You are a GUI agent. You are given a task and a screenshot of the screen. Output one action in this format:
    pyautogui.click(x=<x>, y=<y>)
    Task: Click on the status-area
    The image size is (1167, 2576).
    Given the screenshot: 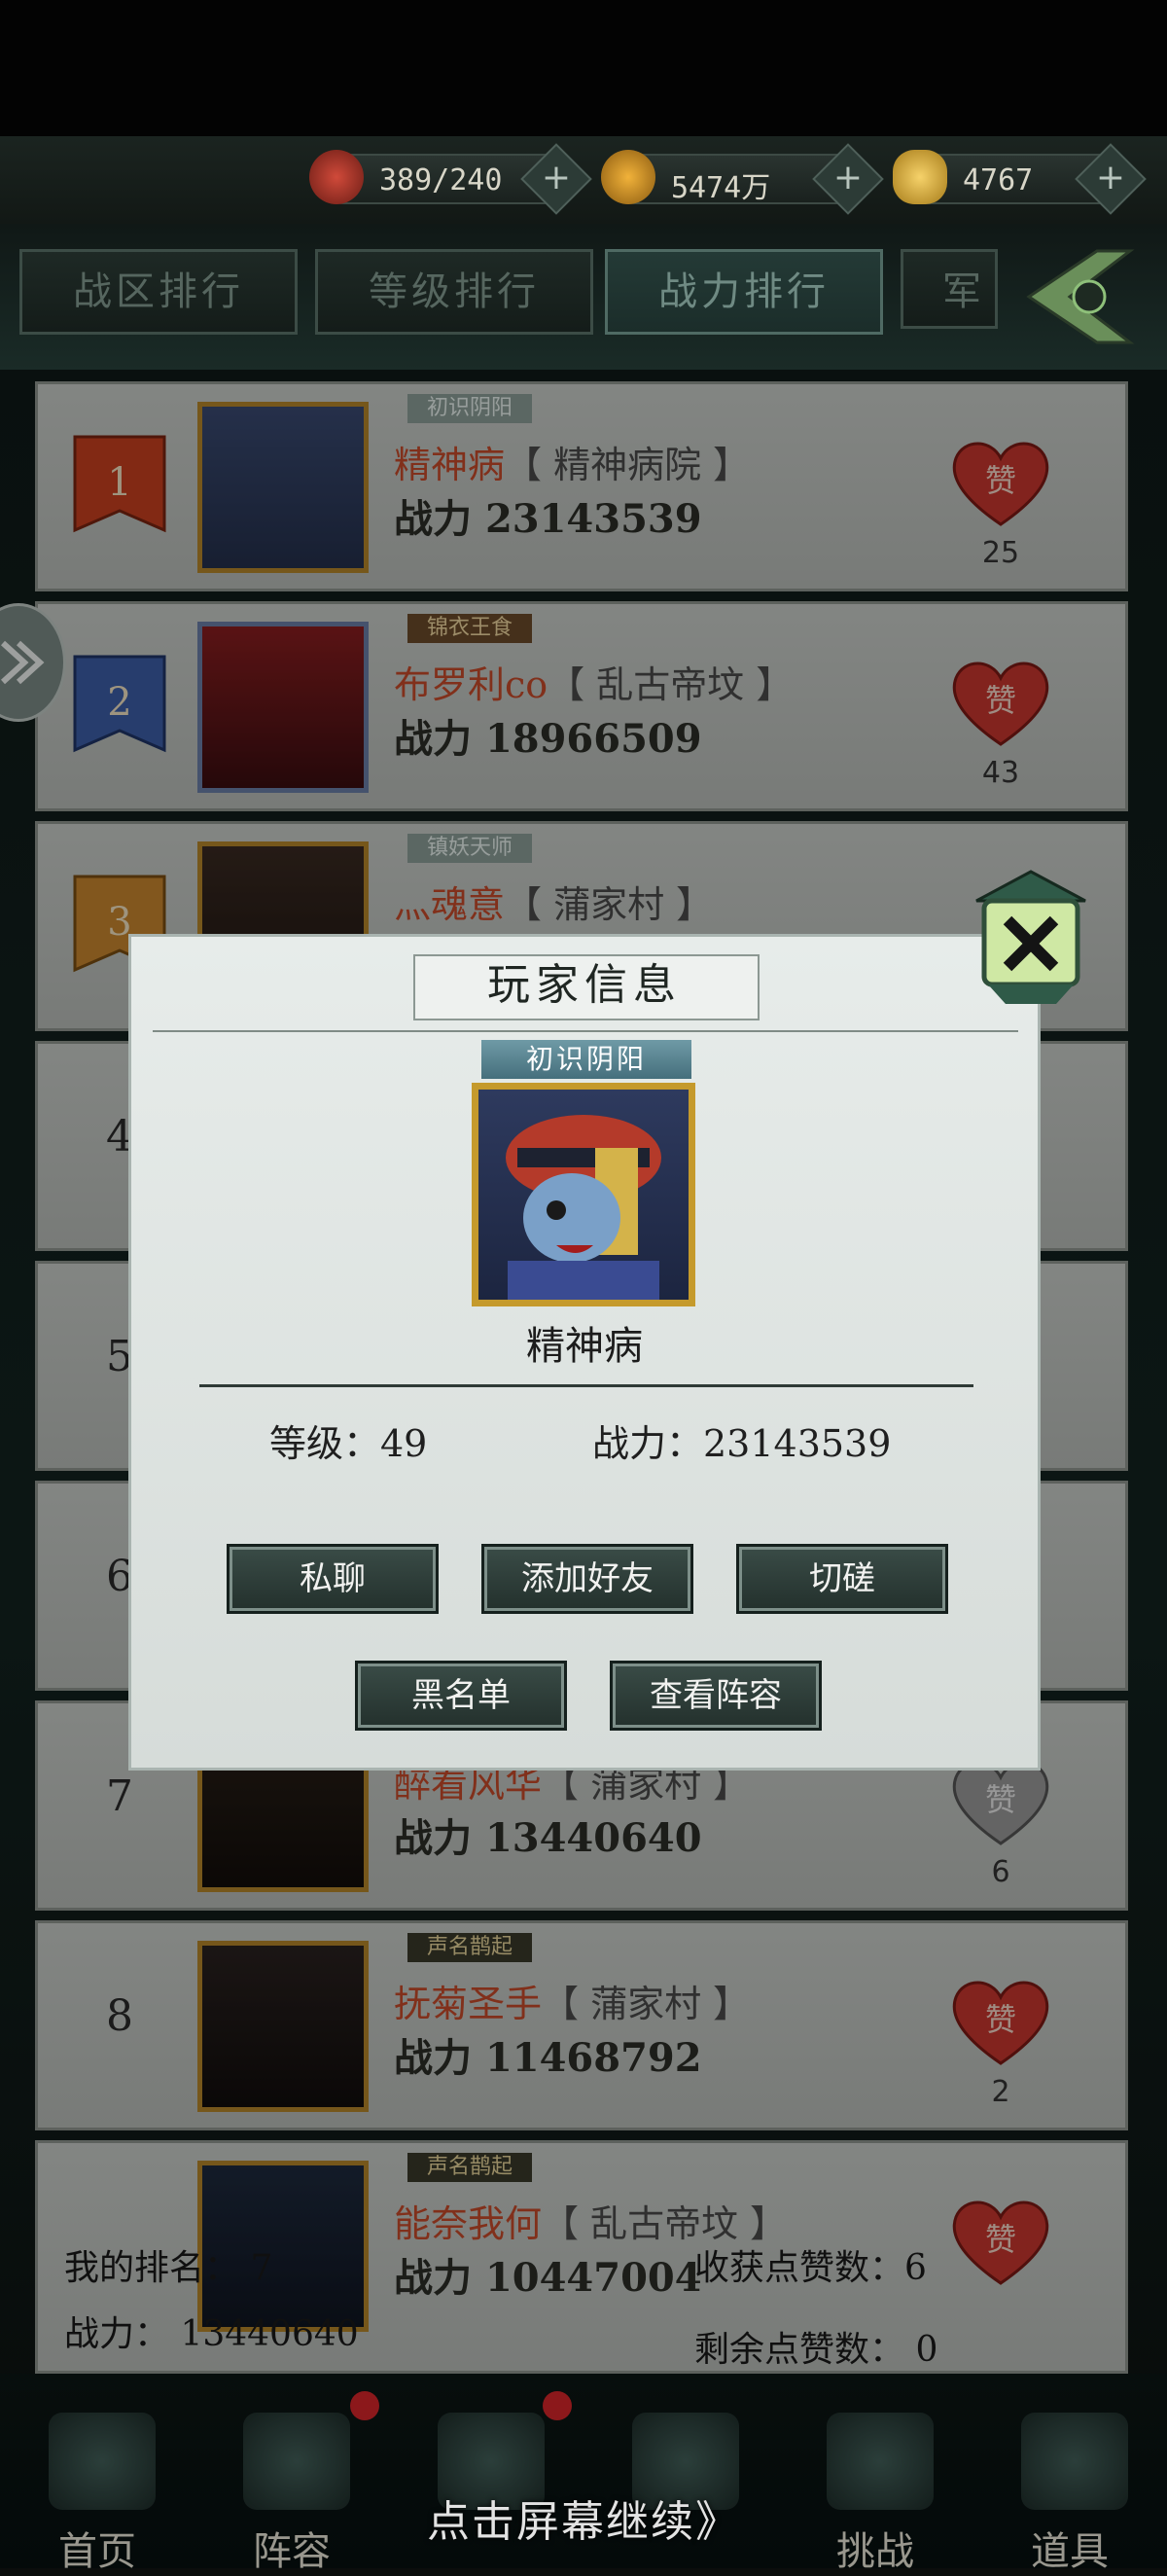 What is the action you would take?
    pyautogui.click(x=583, y=68)
    